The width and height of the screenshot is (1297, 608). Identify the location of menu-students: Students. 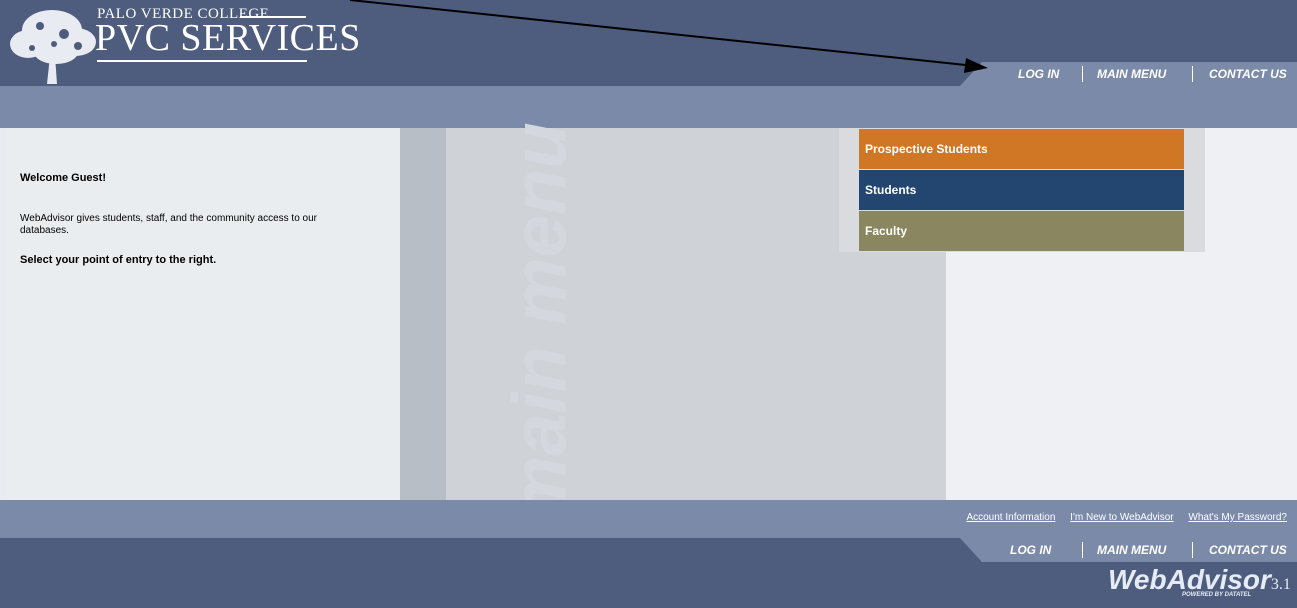
(1021, 190).